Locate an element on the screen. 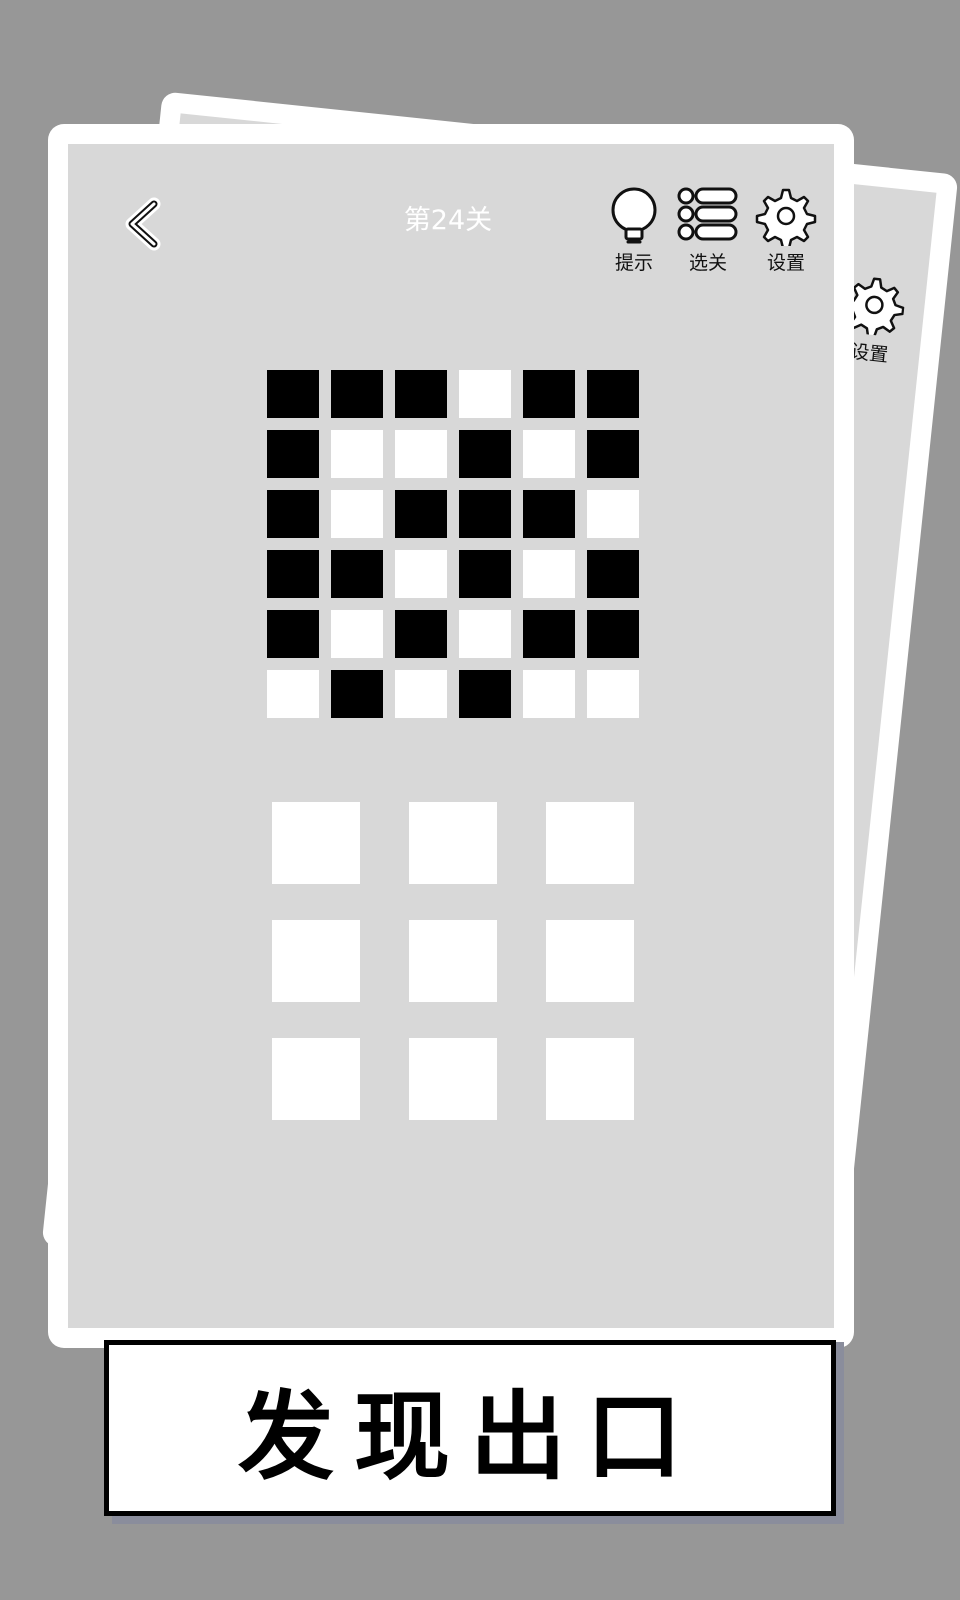  level-select-button: 选关 is located at coordinates (708, 234).